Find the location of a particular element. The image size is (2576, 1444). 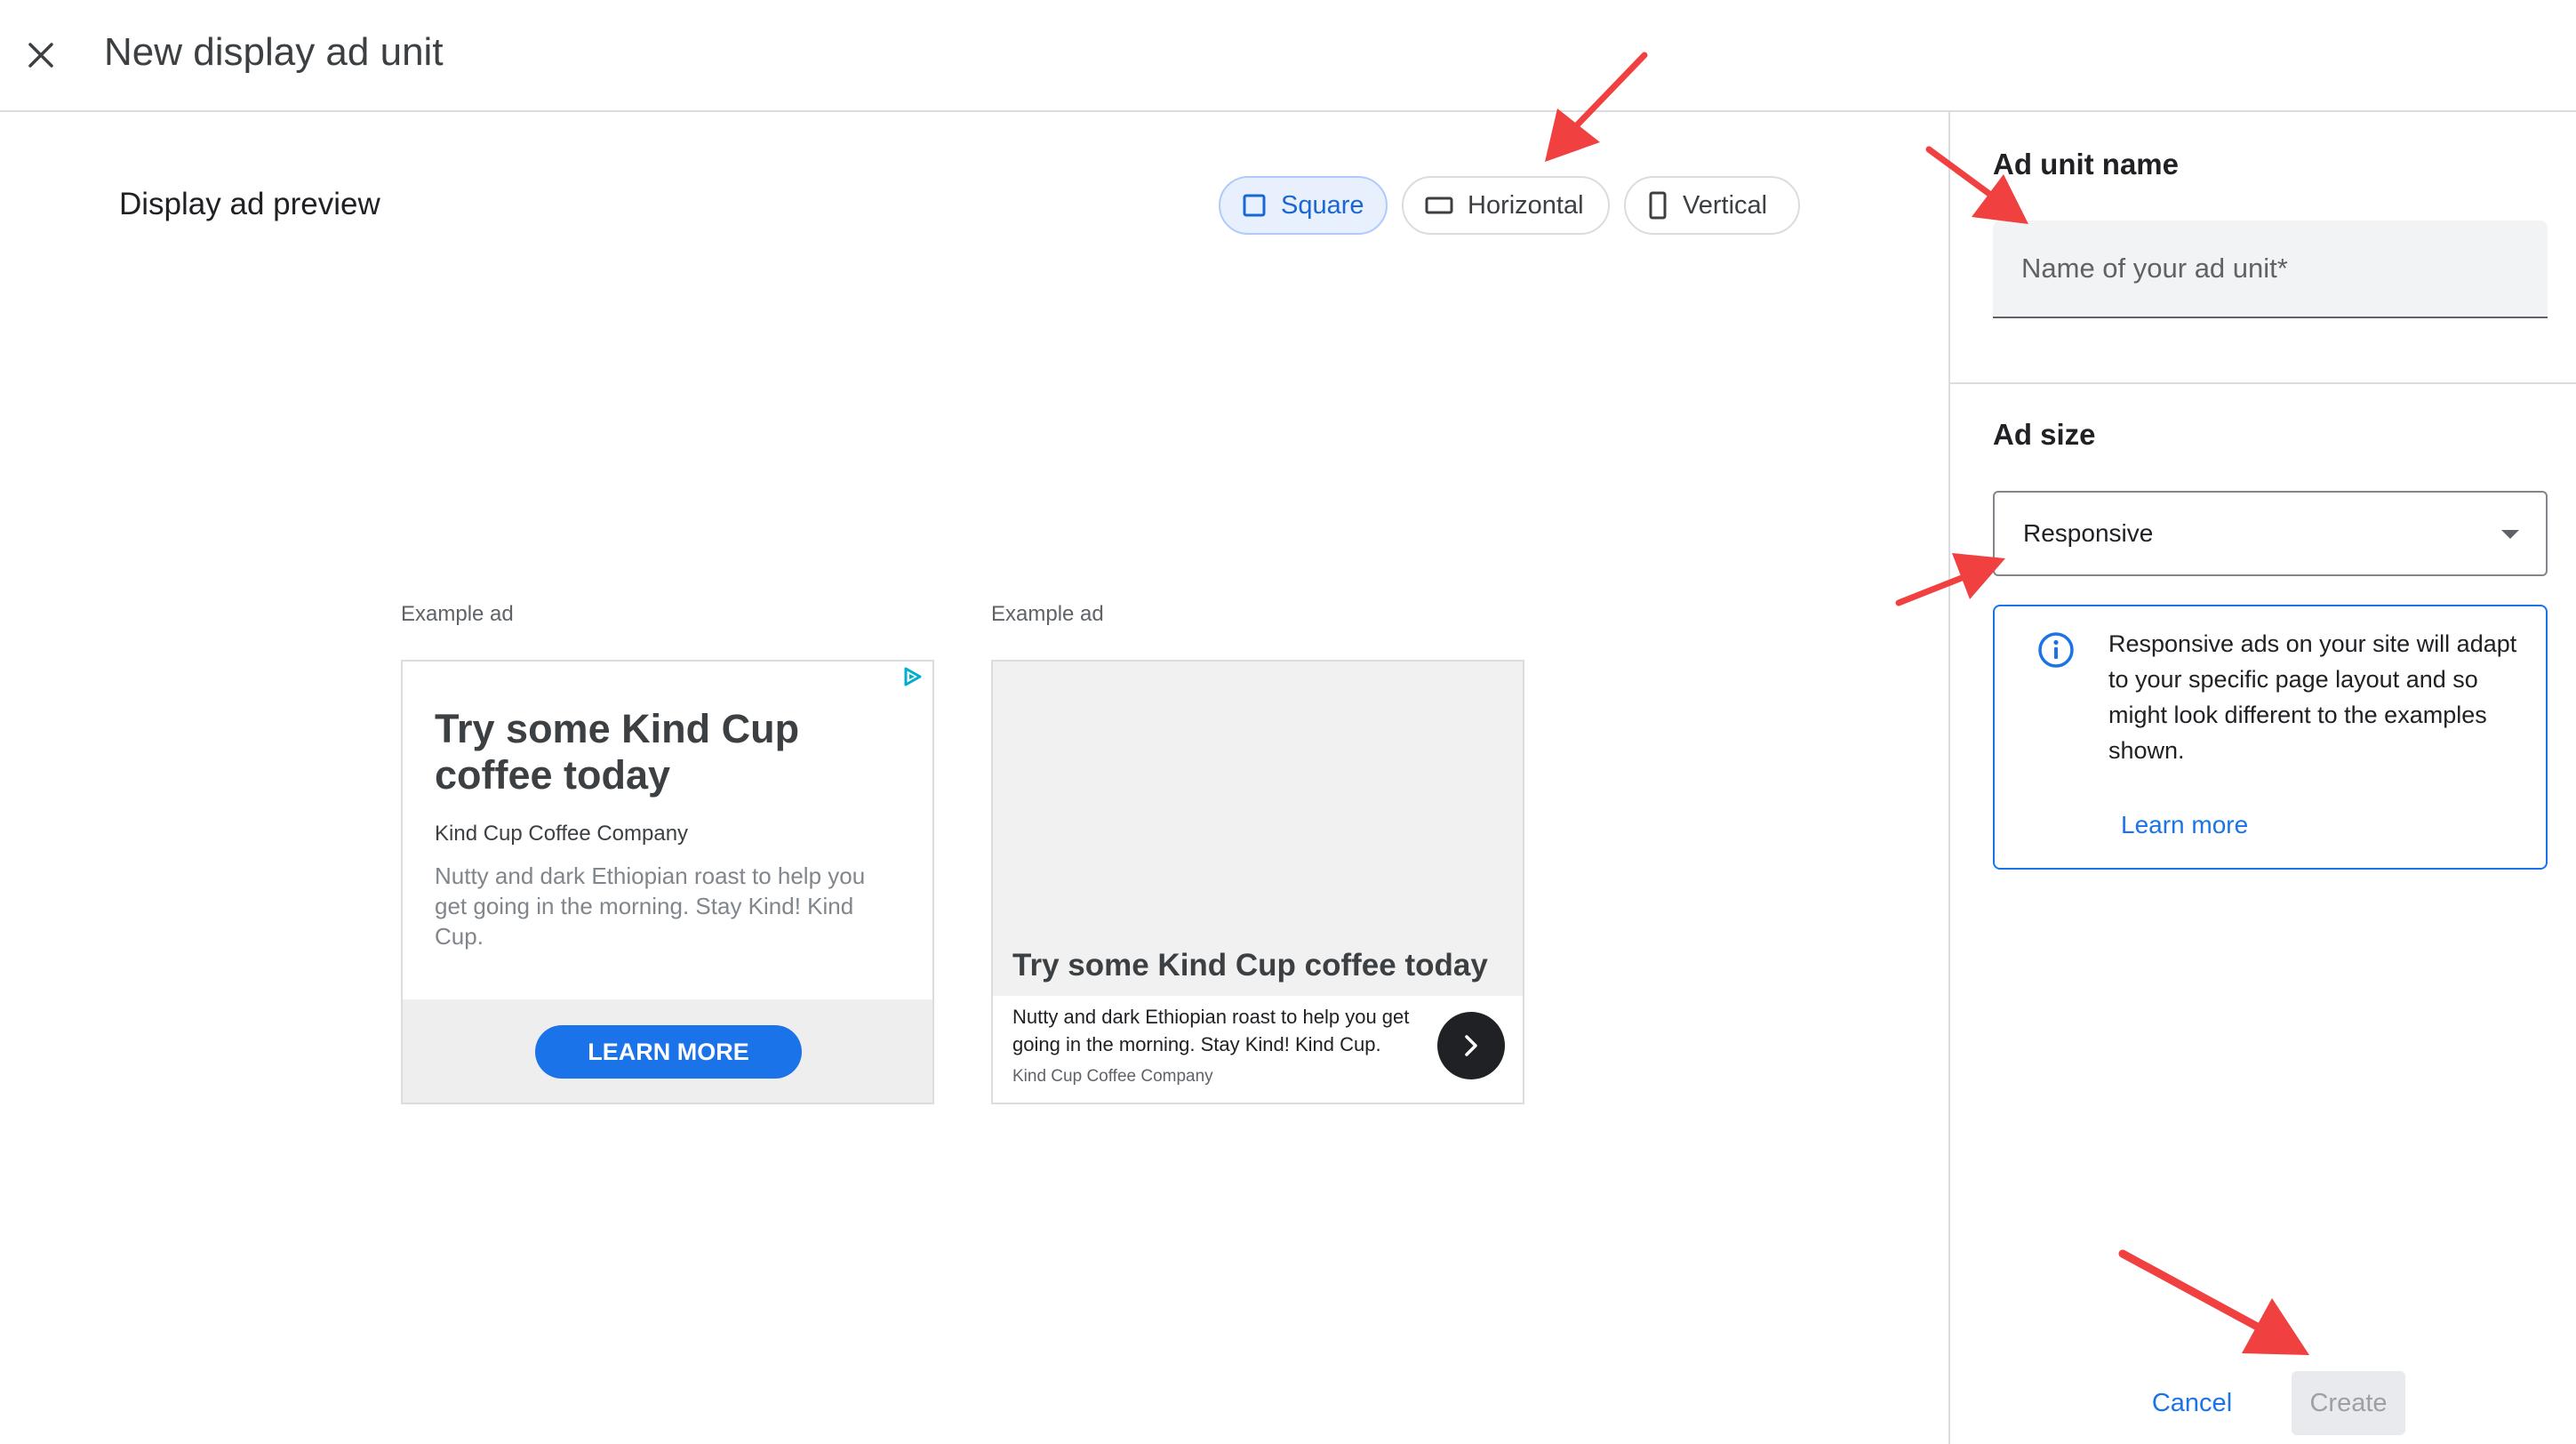

shape-chip-vertical: Vertical is located at coordinates (1712, 205).